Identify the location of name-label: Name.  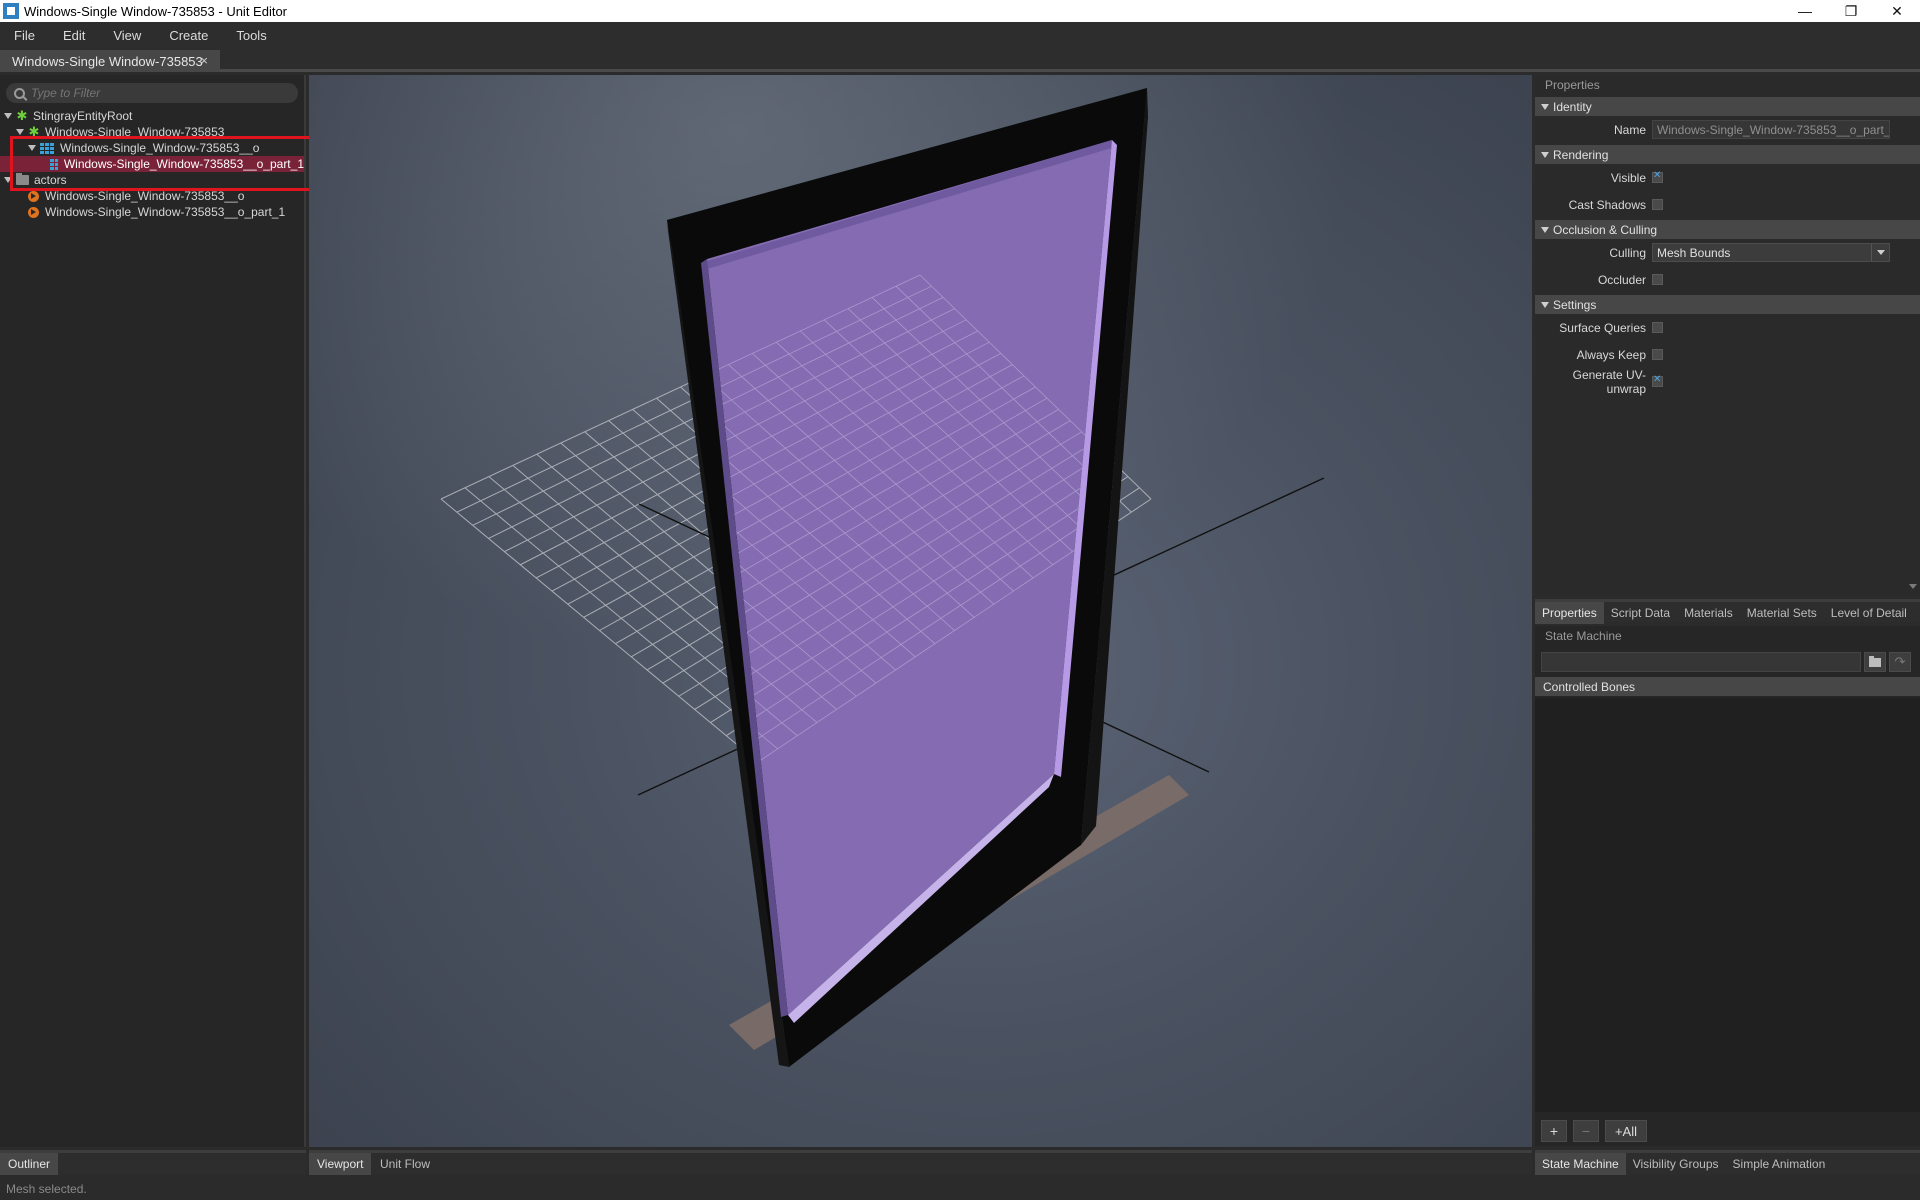
(1629, 129).